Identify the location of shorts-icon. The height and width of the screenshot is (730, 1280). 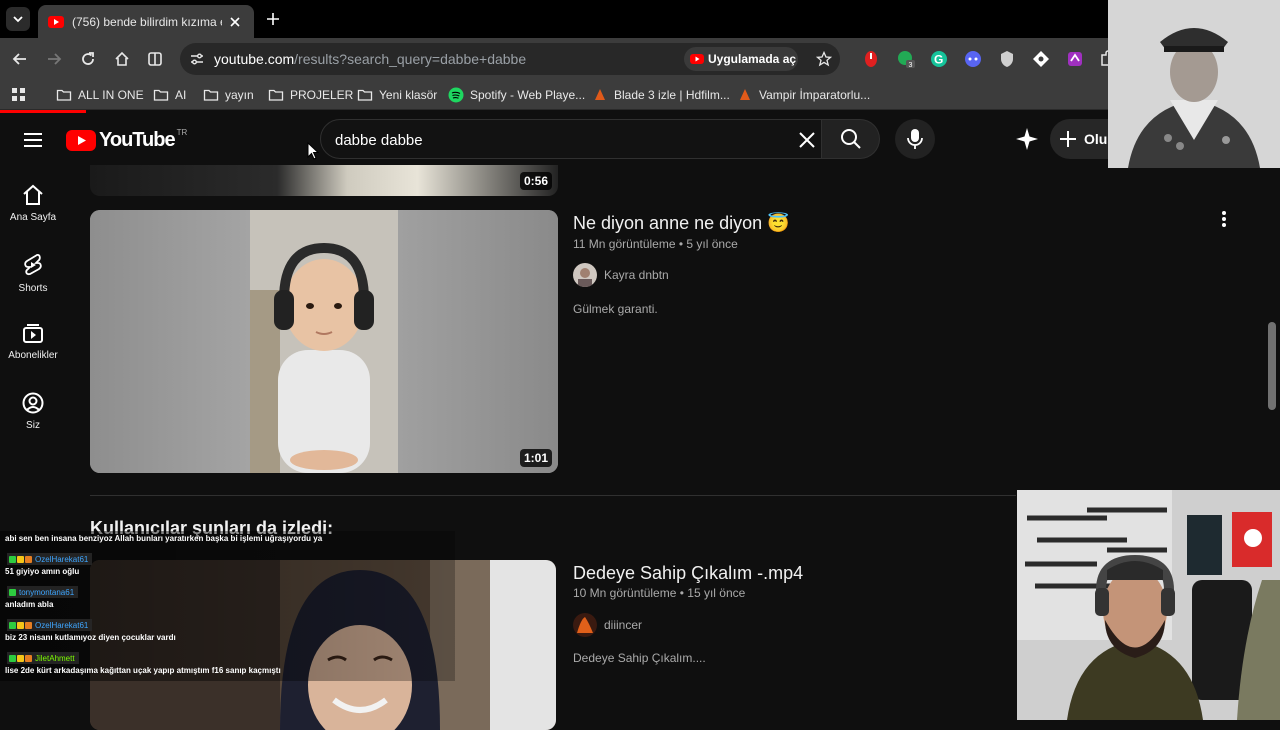
(33, 264).